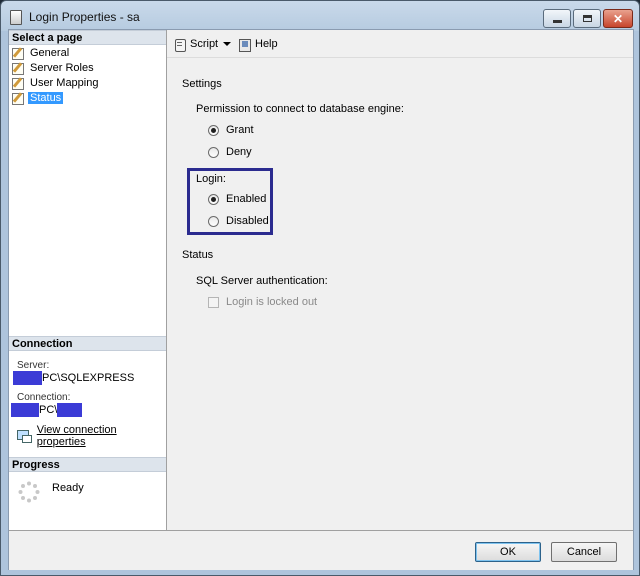  Describe the element at coordinates (320, 16) in the screenshot. I see `title-bar: Login Properties - sa ✕` at that location.